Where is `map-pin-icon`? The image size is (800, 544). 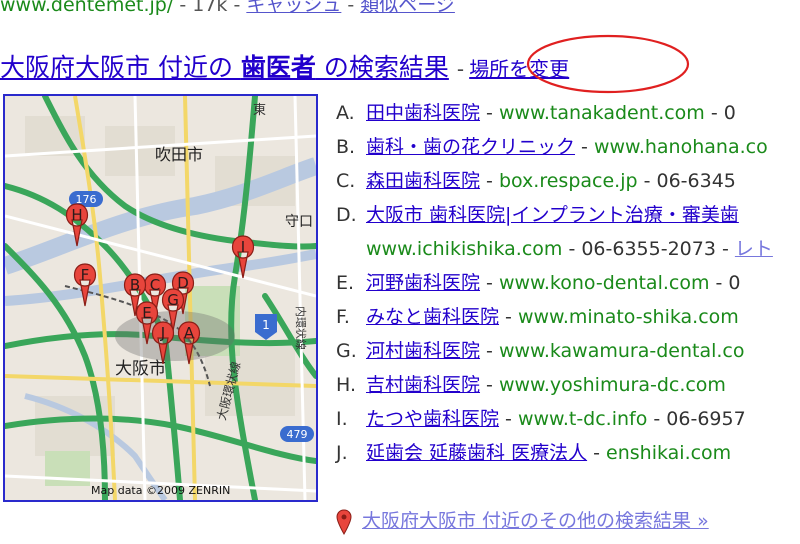
map-pin-icon is located at coordinates (344, 521).